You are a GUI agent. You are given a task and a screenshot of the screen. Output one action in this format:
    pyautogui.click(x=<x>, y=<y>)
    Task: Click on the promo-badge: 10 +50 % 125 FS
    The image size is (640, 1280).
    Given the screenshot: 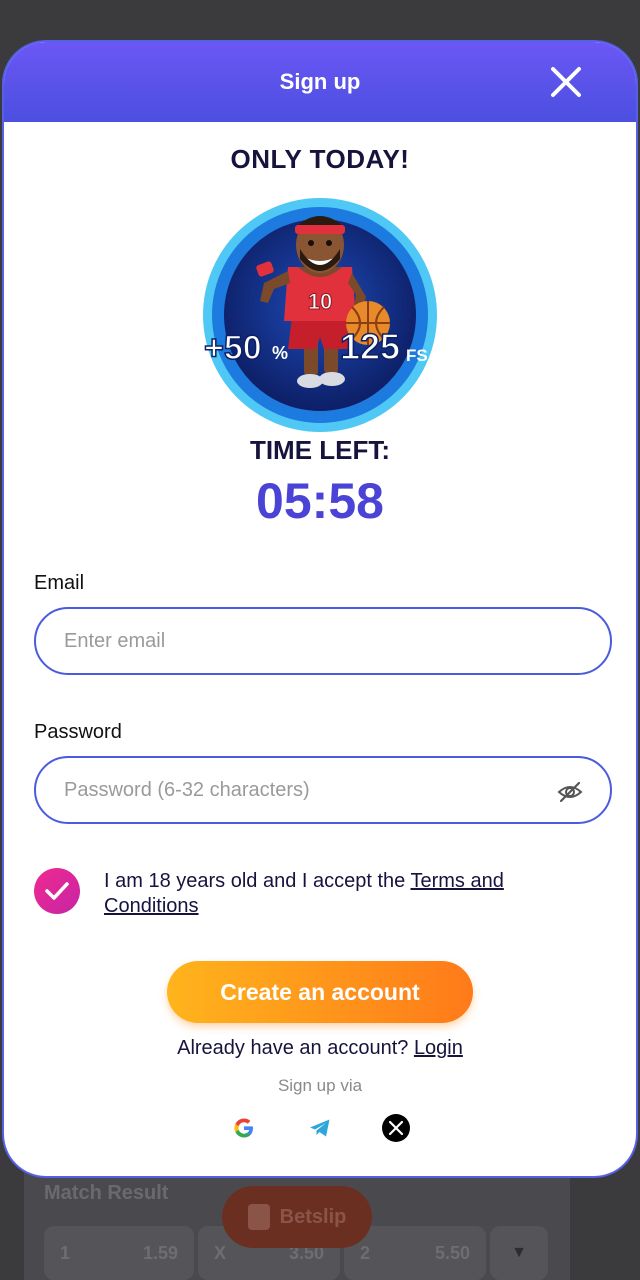 What is the action you would take?
    pyautogui.click(x=320, y=315)
    